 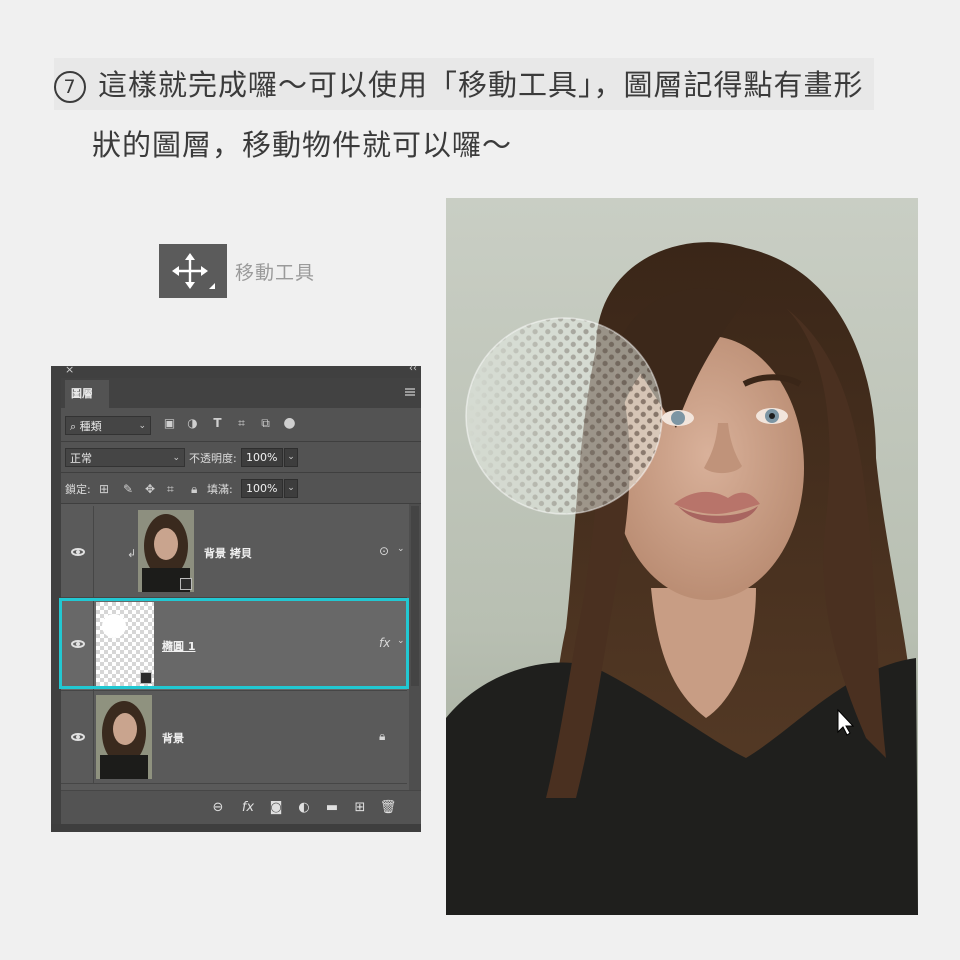 I want to click on new-layer-icon: ⊞, so click(x=360, y=807).